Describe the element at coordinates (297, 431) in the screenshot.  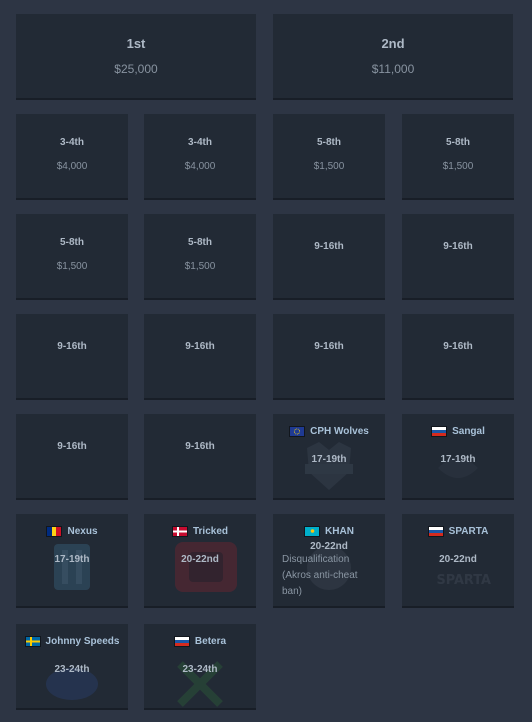
I see `eu-flag-icon` at that location.